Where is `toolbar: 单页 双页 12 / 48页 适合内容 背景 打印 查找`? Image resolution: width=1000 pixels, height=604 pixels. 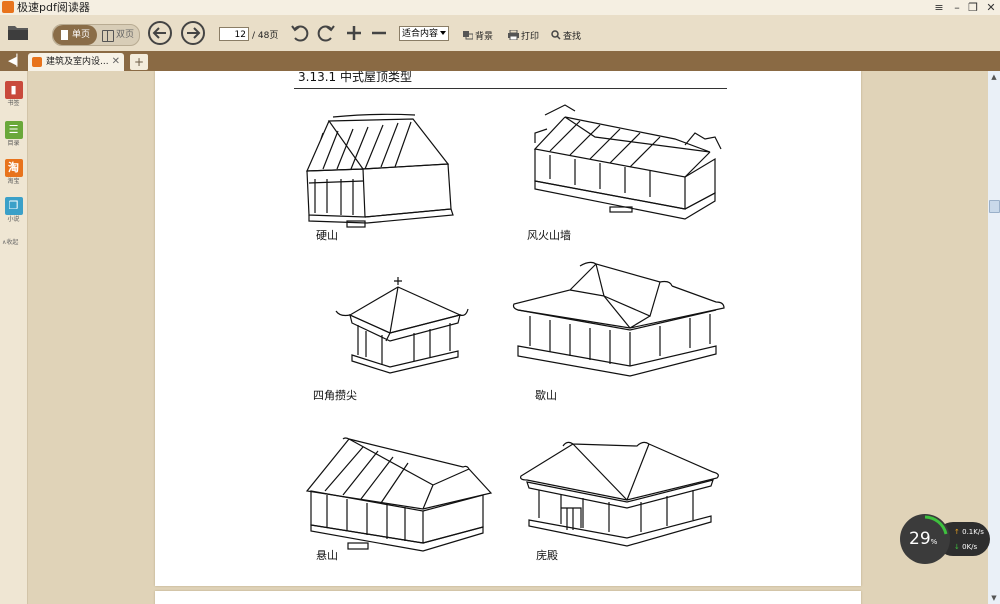
toolbar: 单页 双页 12 / 48页 适合内容 背景 打印 查找 is located at coordinates (500, 33).